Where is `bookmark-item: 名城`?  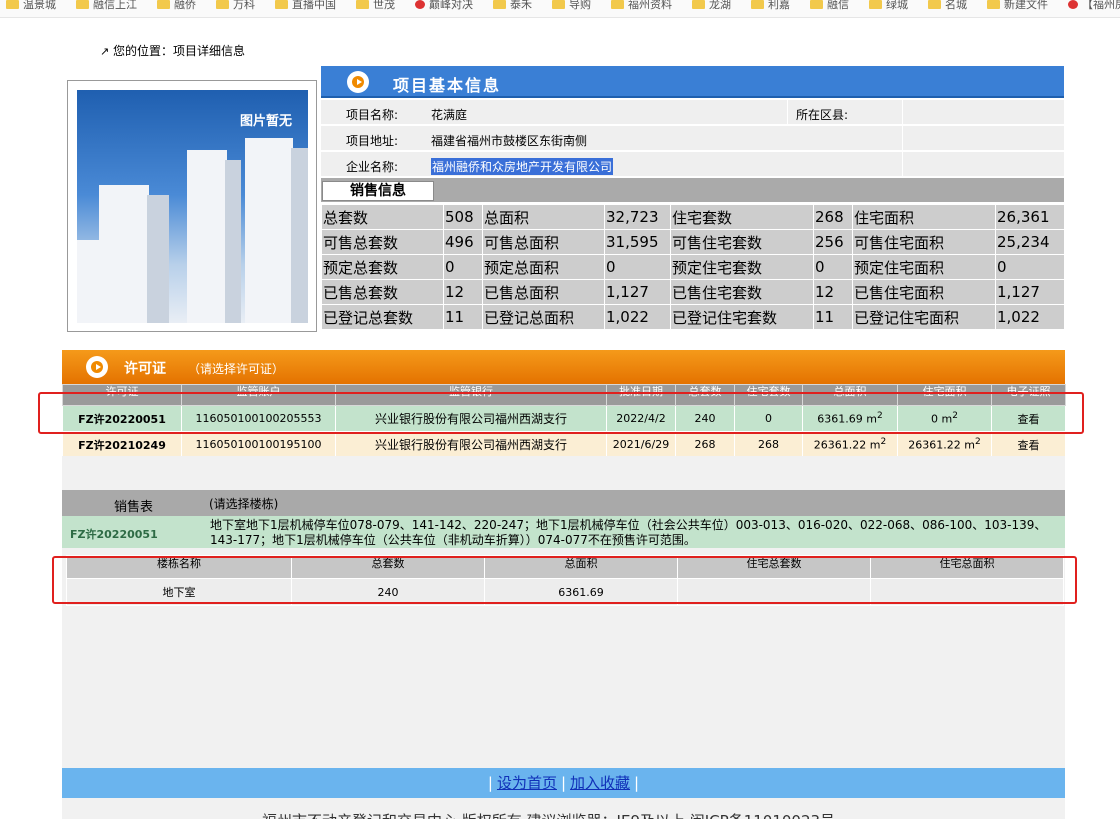 bookmark-item: 名城 is located at coordinates (951, 8).